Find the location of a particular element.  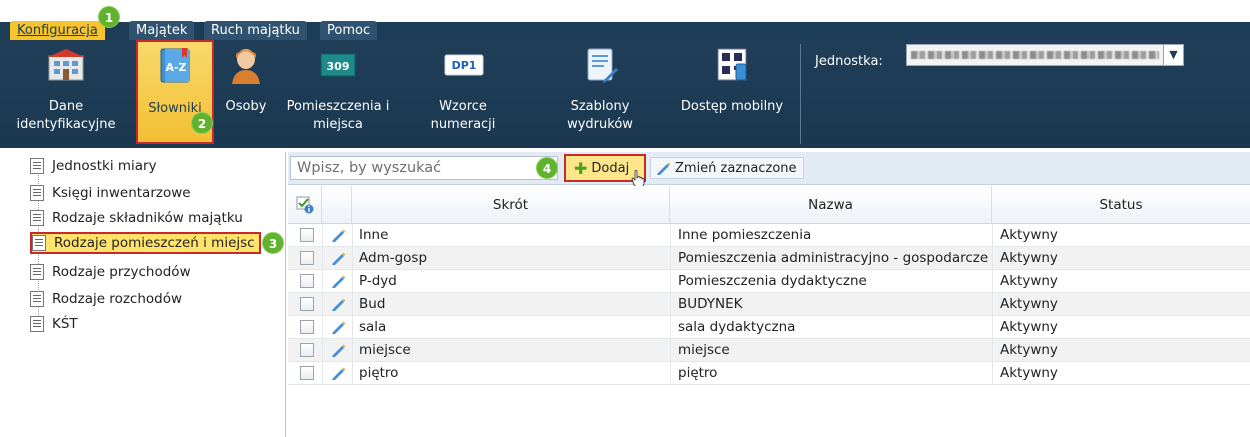

cell-nazwa: Pomieszczenia dydaktyczne is located at coordinates (772, 281).